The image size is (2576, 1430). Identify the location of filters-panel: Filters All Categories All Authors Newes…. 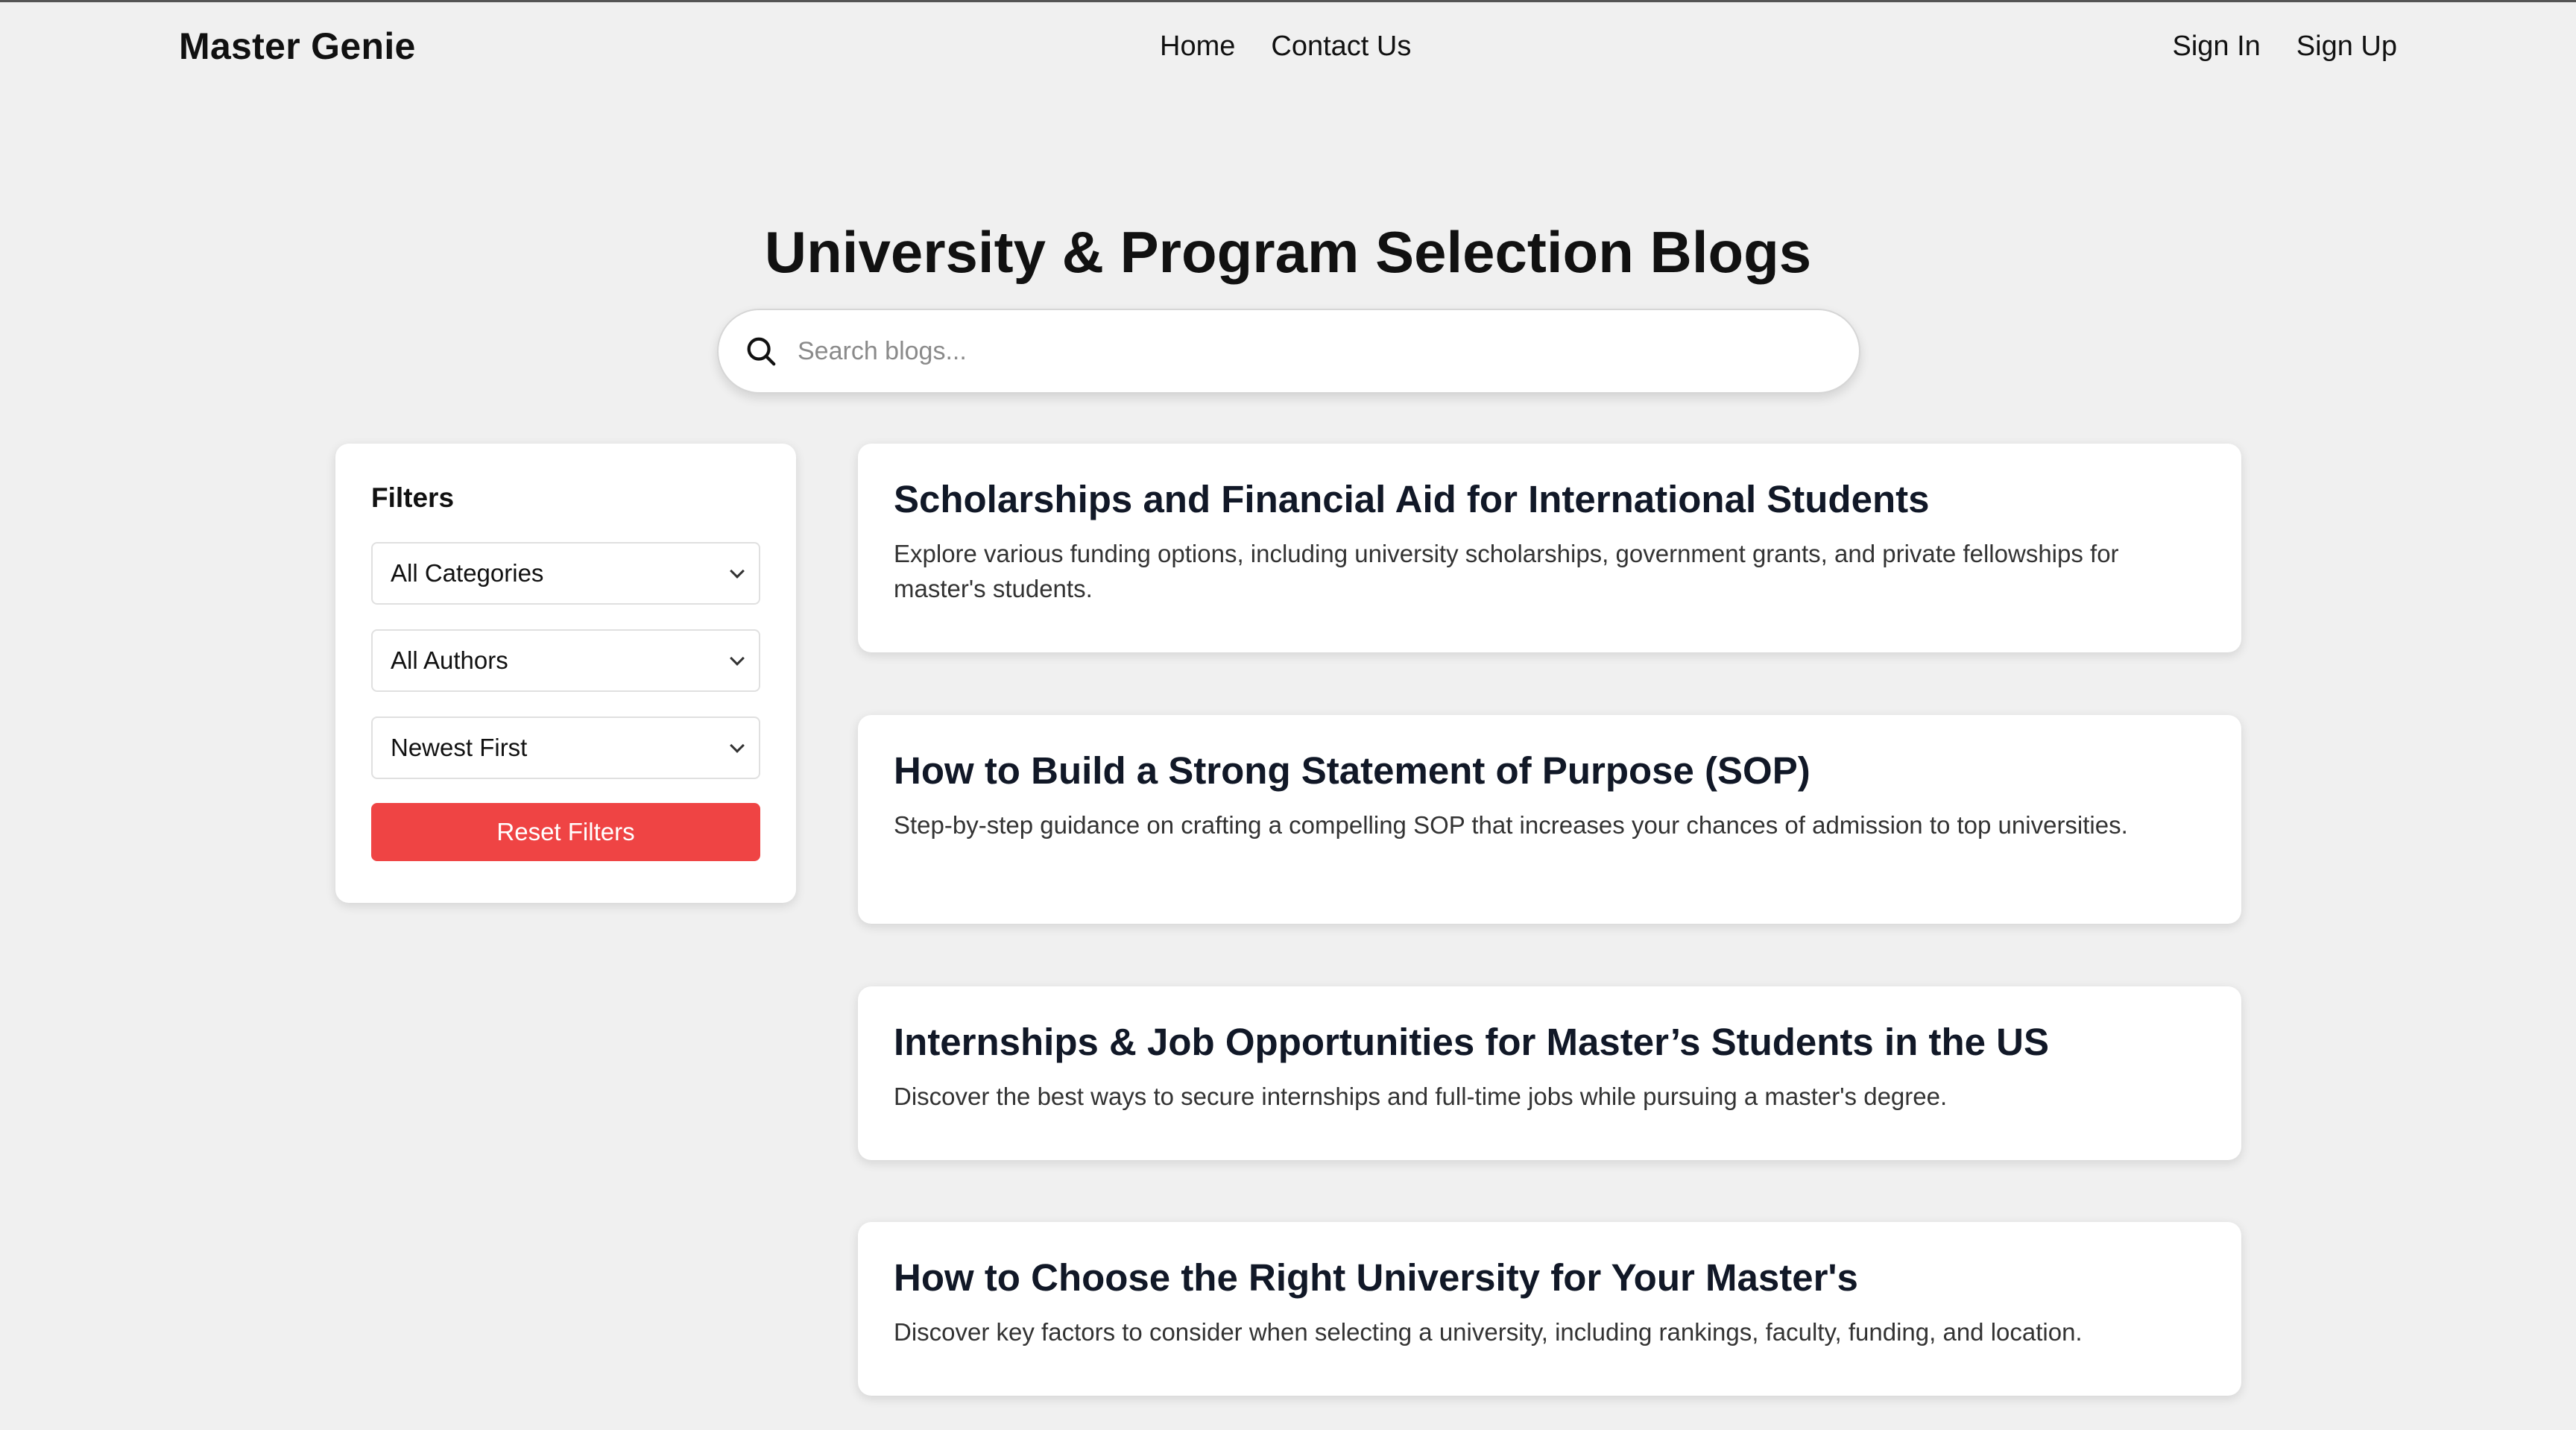
(565, 673).